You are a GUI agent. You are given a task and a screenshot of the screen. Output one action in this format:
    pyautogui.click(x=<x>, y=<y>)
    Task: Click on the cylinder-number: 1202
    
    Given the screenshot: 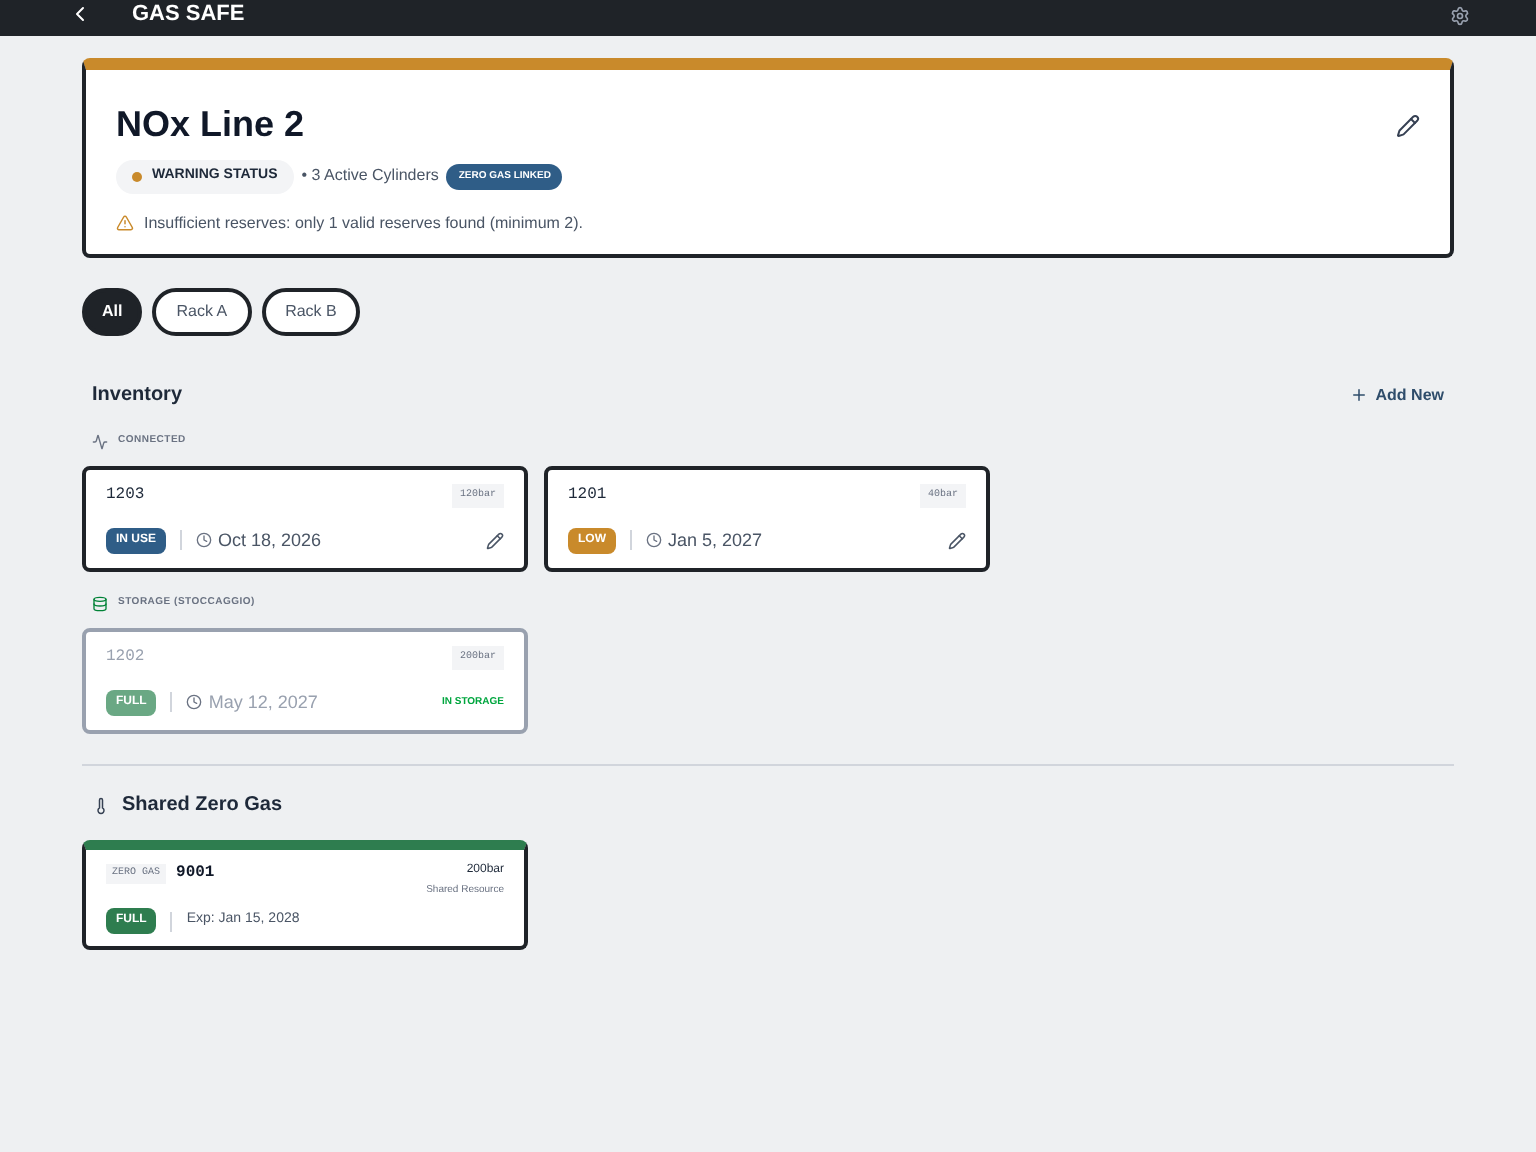 What is the action you would take?
    pyautogui.click(x=125, y=658)
    